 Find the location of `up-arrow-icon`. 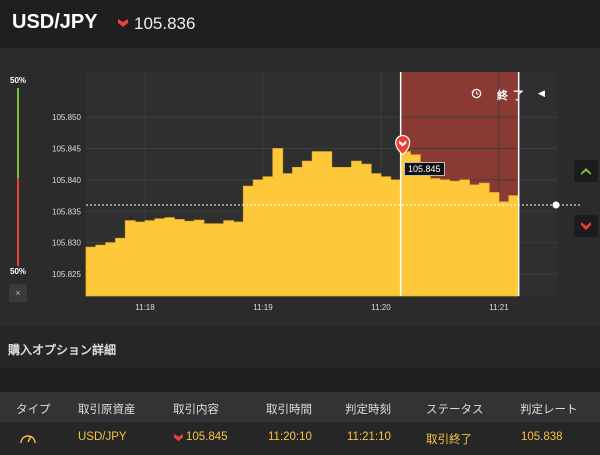

up-arrow-icon is located at coordinates (586, 171).